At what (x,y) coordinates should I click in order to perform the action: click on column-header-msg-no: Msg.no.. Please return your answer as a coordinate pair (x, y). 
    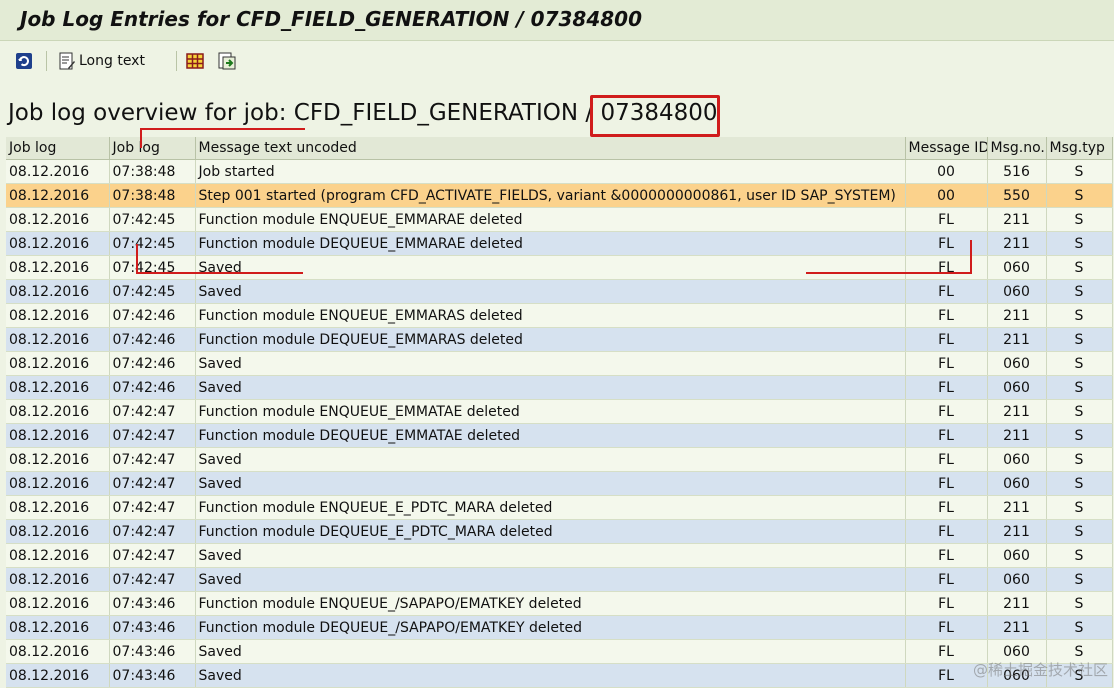
    Looking at the image, I should click on (1017, 148).